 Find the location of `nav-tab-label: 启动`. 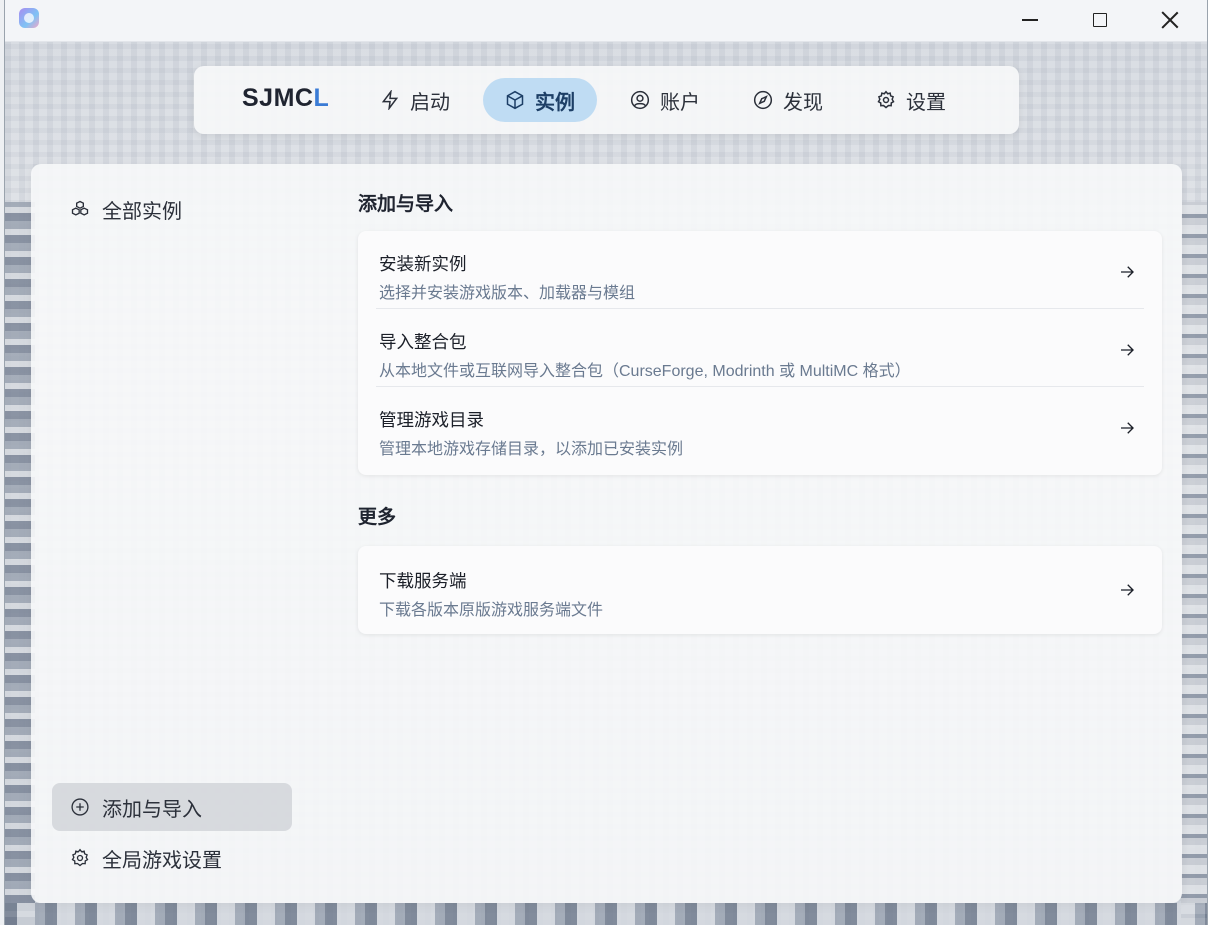

nav-tab-label: 启动 is located at coordinates (430, 102).